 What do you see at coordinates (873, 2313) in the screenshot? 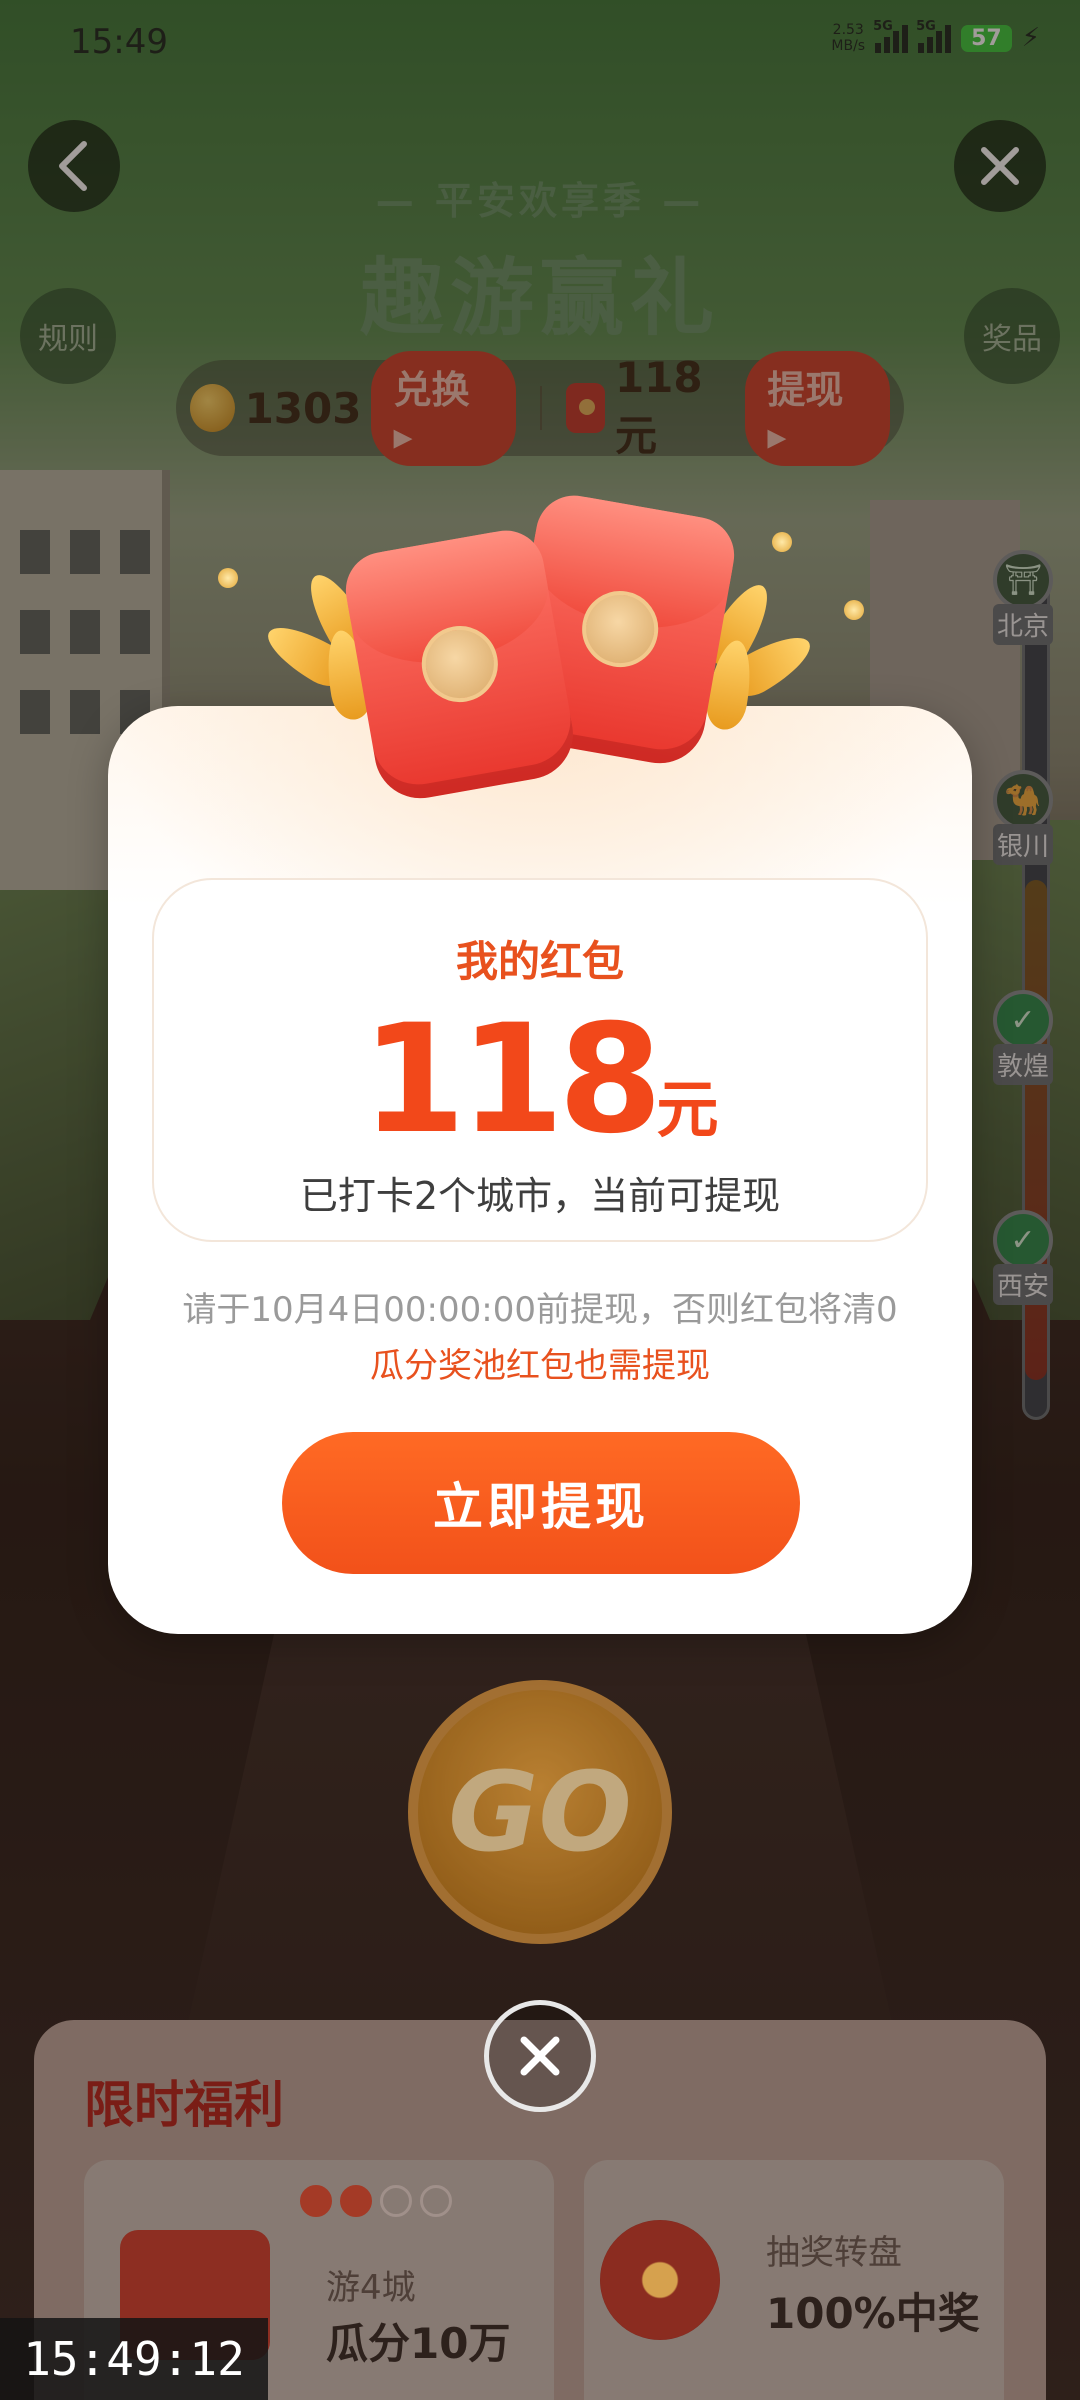
I see `welfare-card-main: 100%中奖` at bounding box center [873, 2313].